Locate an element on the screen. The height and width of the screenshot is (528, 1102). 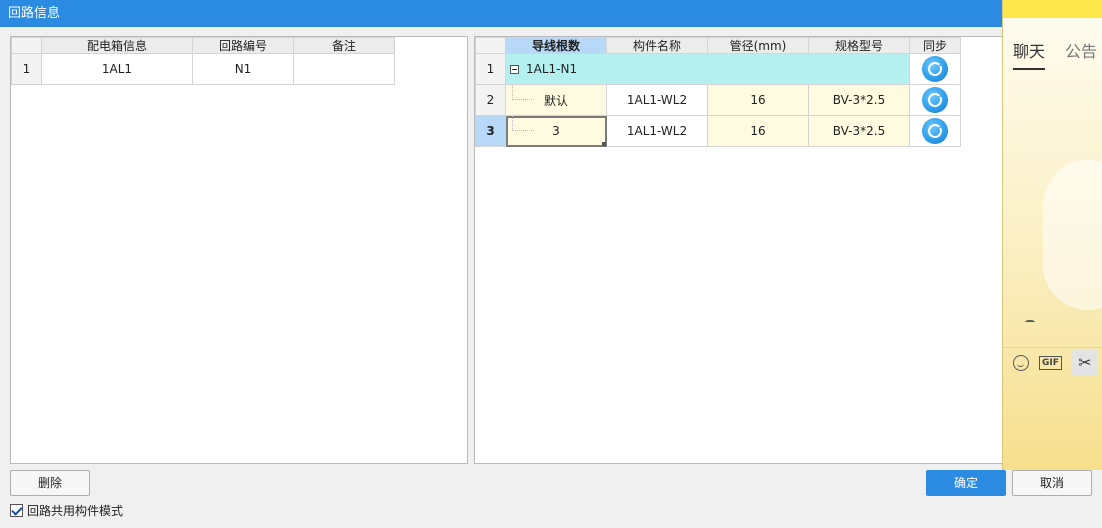
chat-input-toolbar: GIF ✂ is located at coordinates (1052, 362).